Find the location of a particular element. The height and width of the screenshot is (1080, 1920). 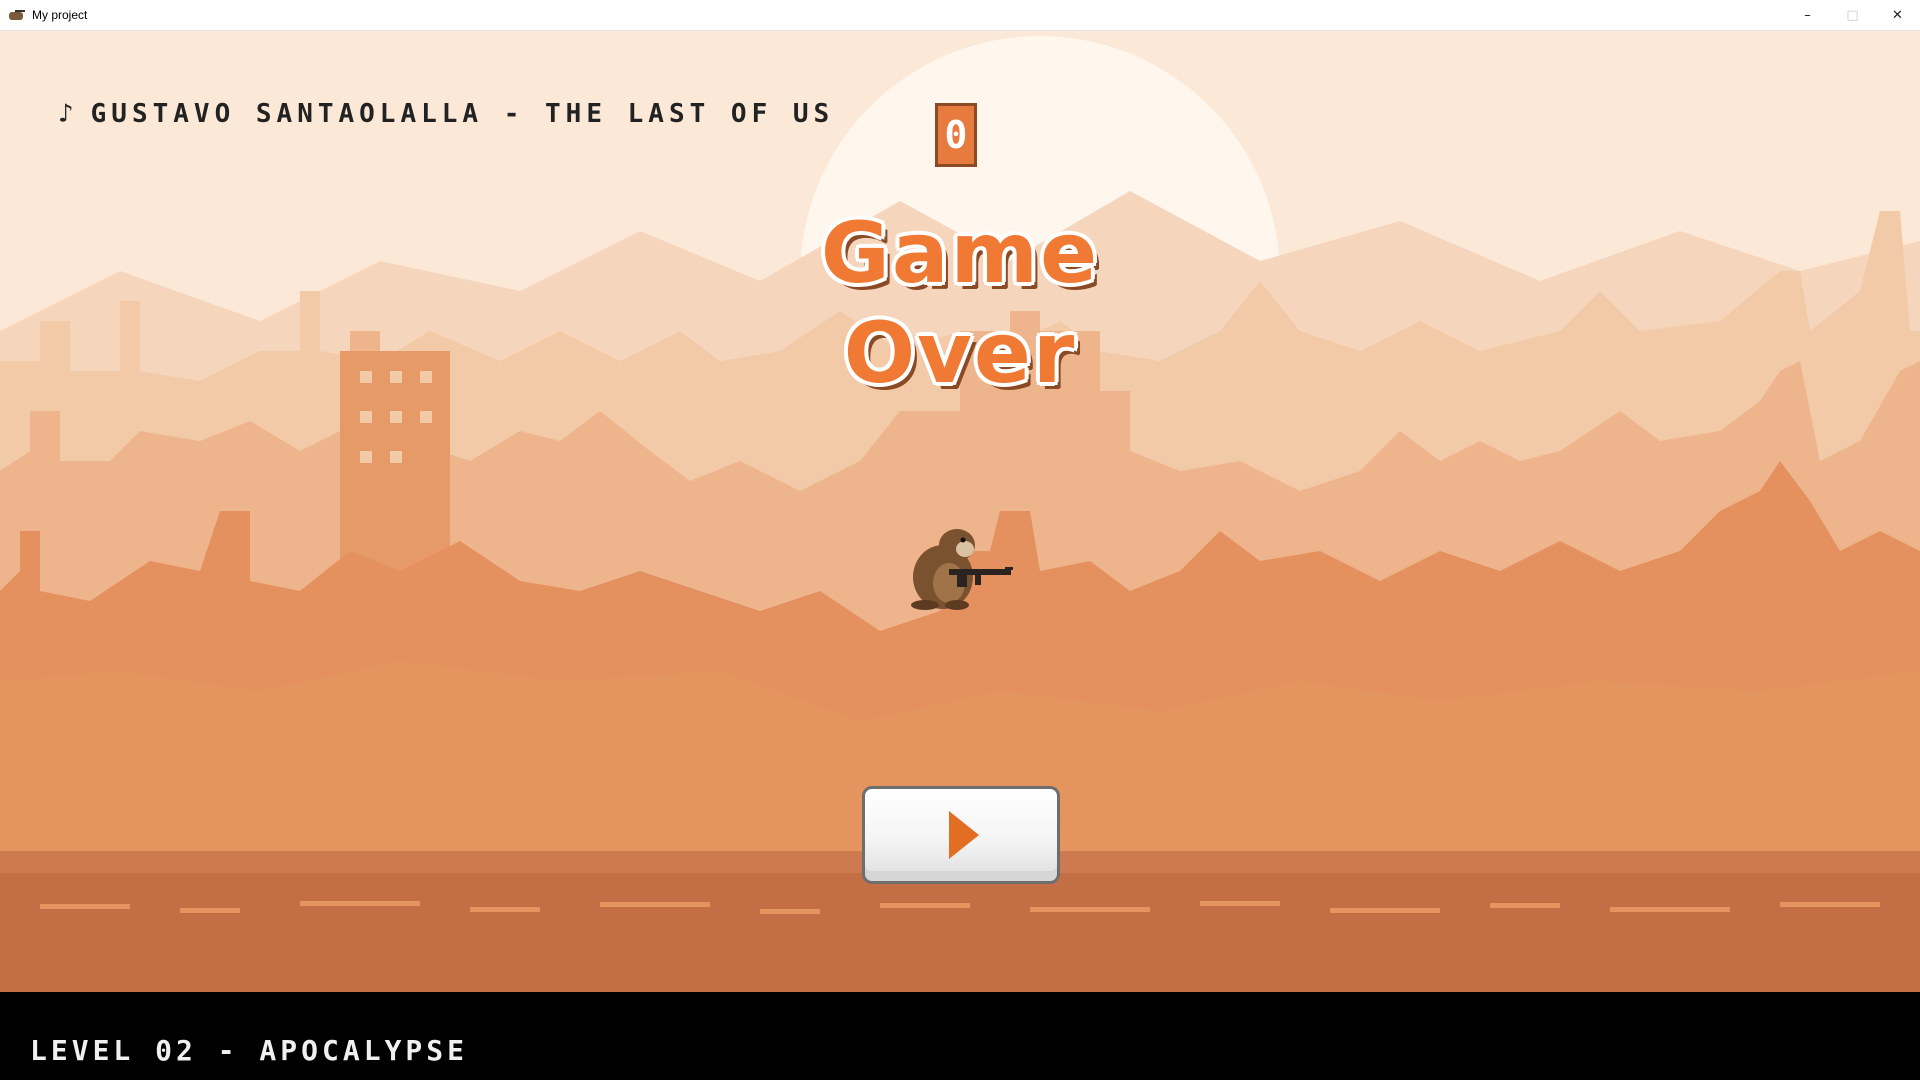

now-playing: ♪ GUSTAVO SANTAOLALLA - THE LAST OF US is located at coordinates (446, 114).